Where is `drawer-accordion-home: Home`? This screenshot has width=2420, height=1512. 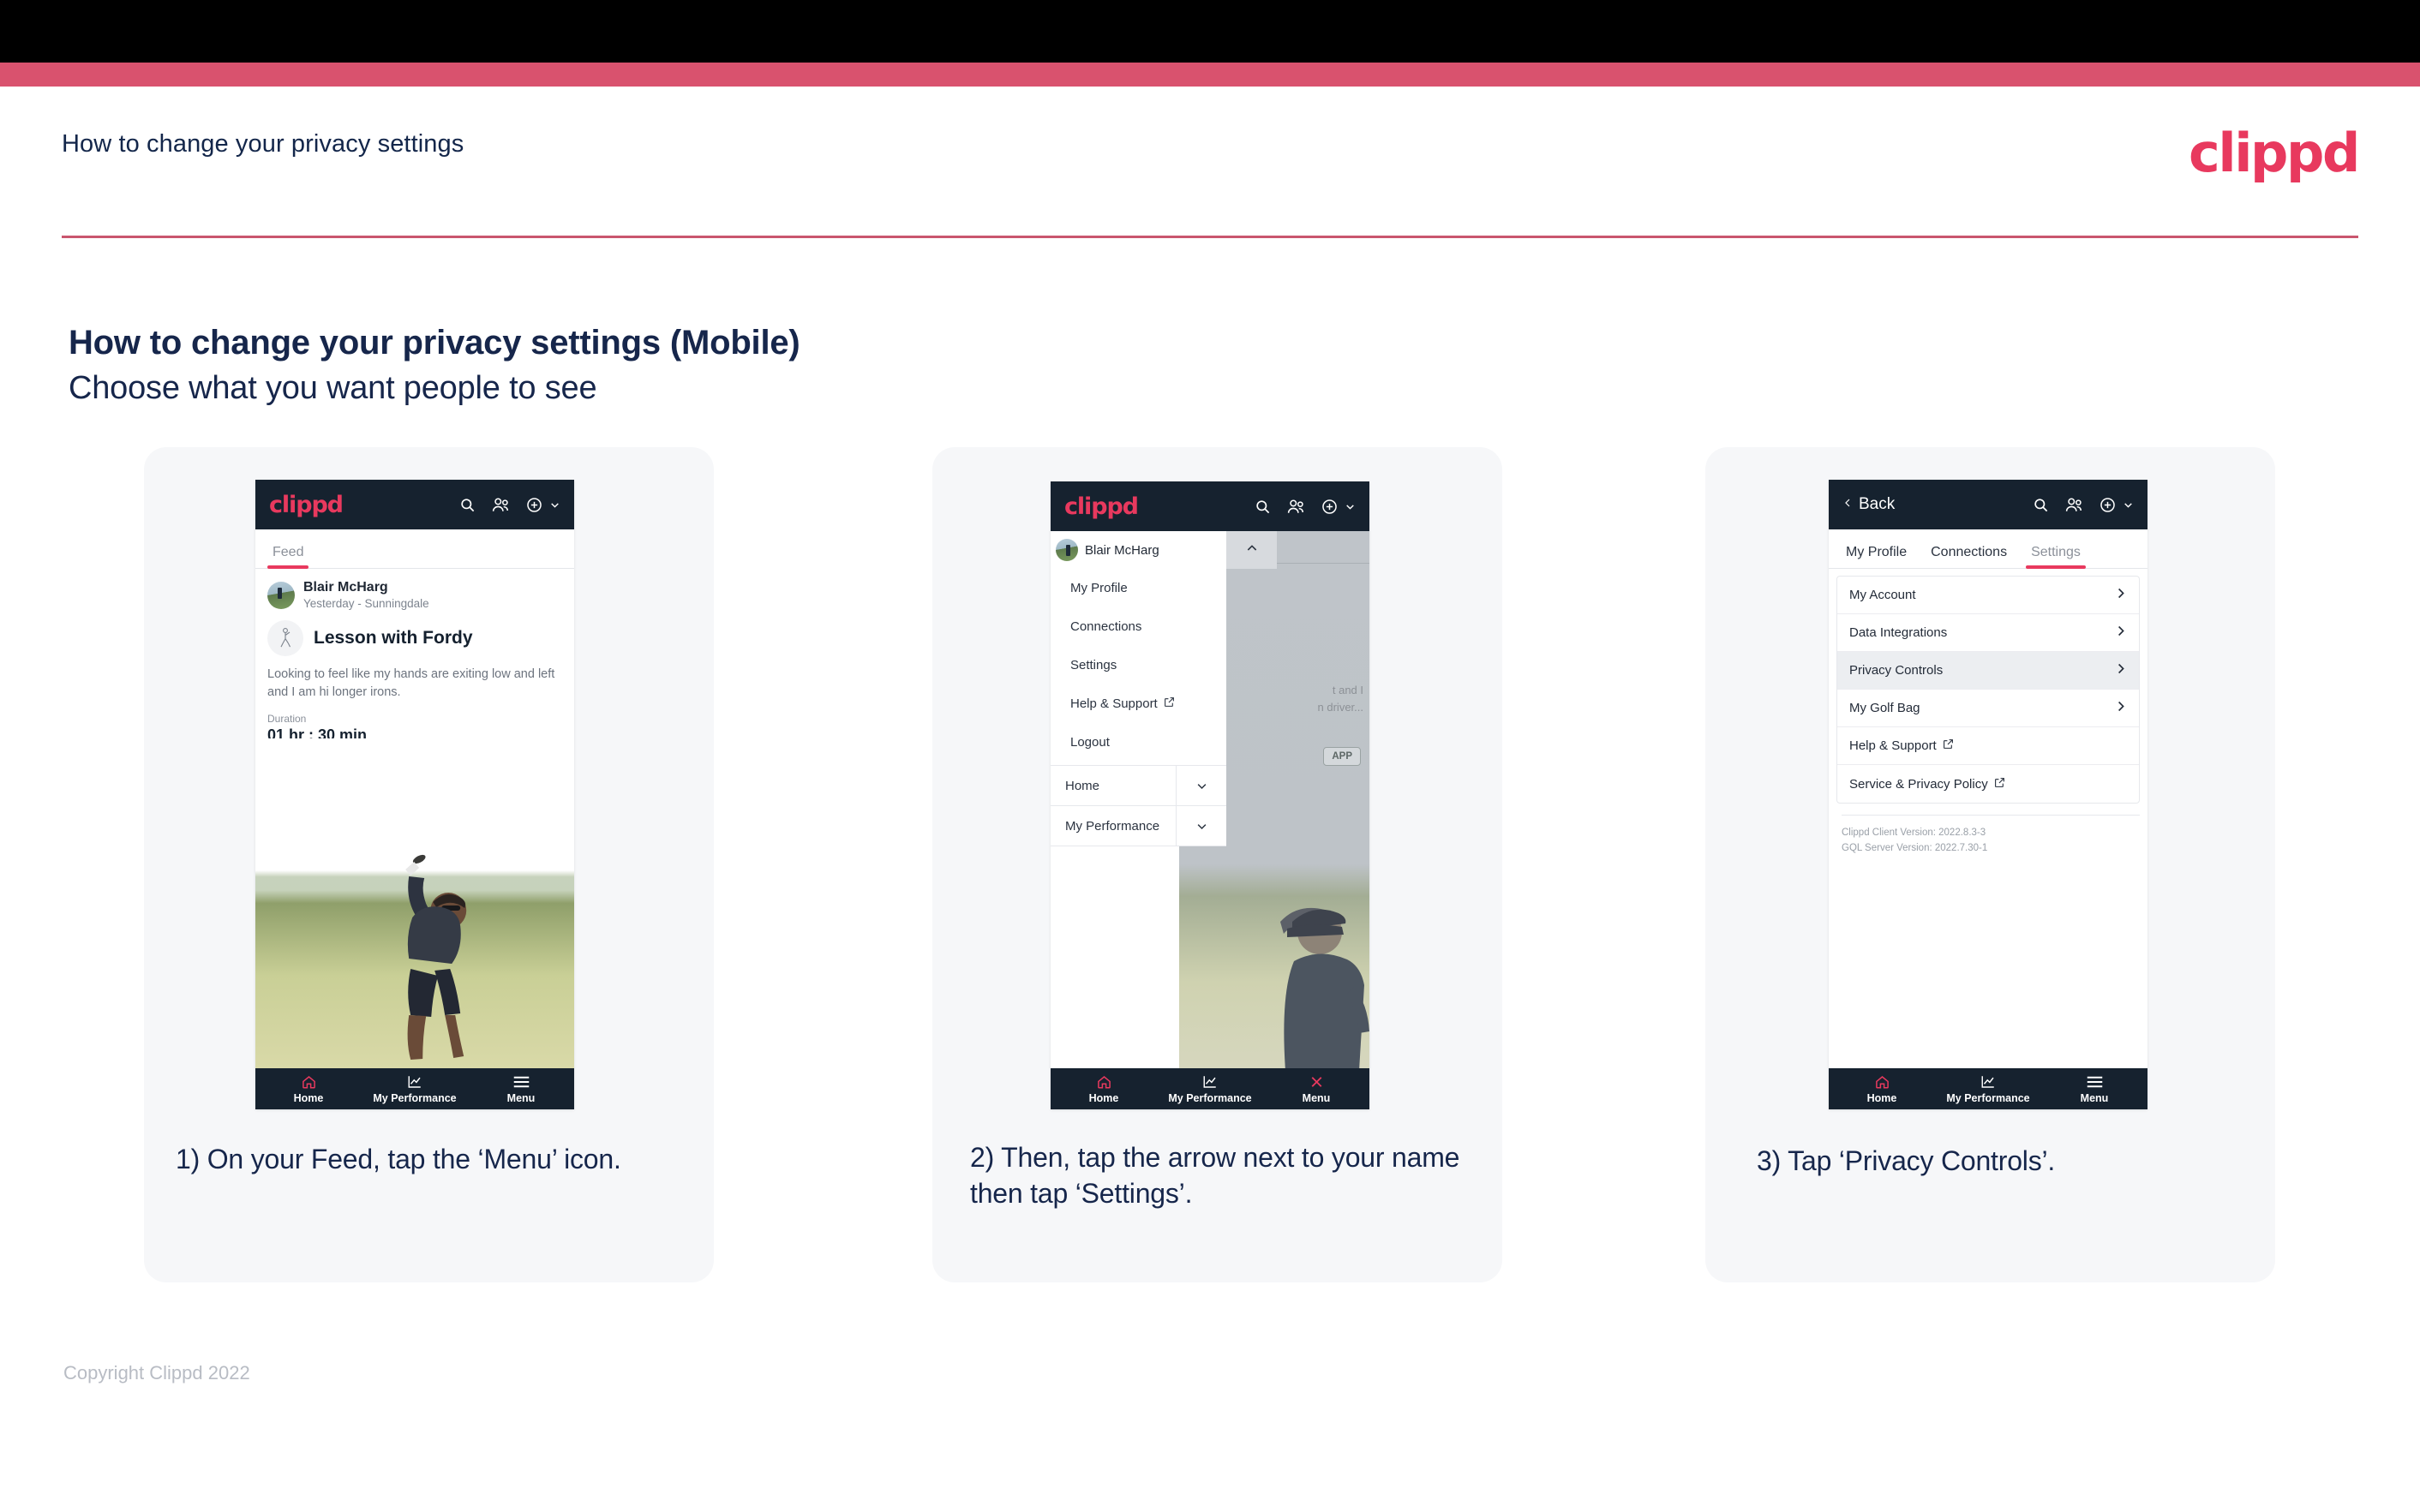 drawer-accordion-home: Home is located at coordinates (1138, 786).